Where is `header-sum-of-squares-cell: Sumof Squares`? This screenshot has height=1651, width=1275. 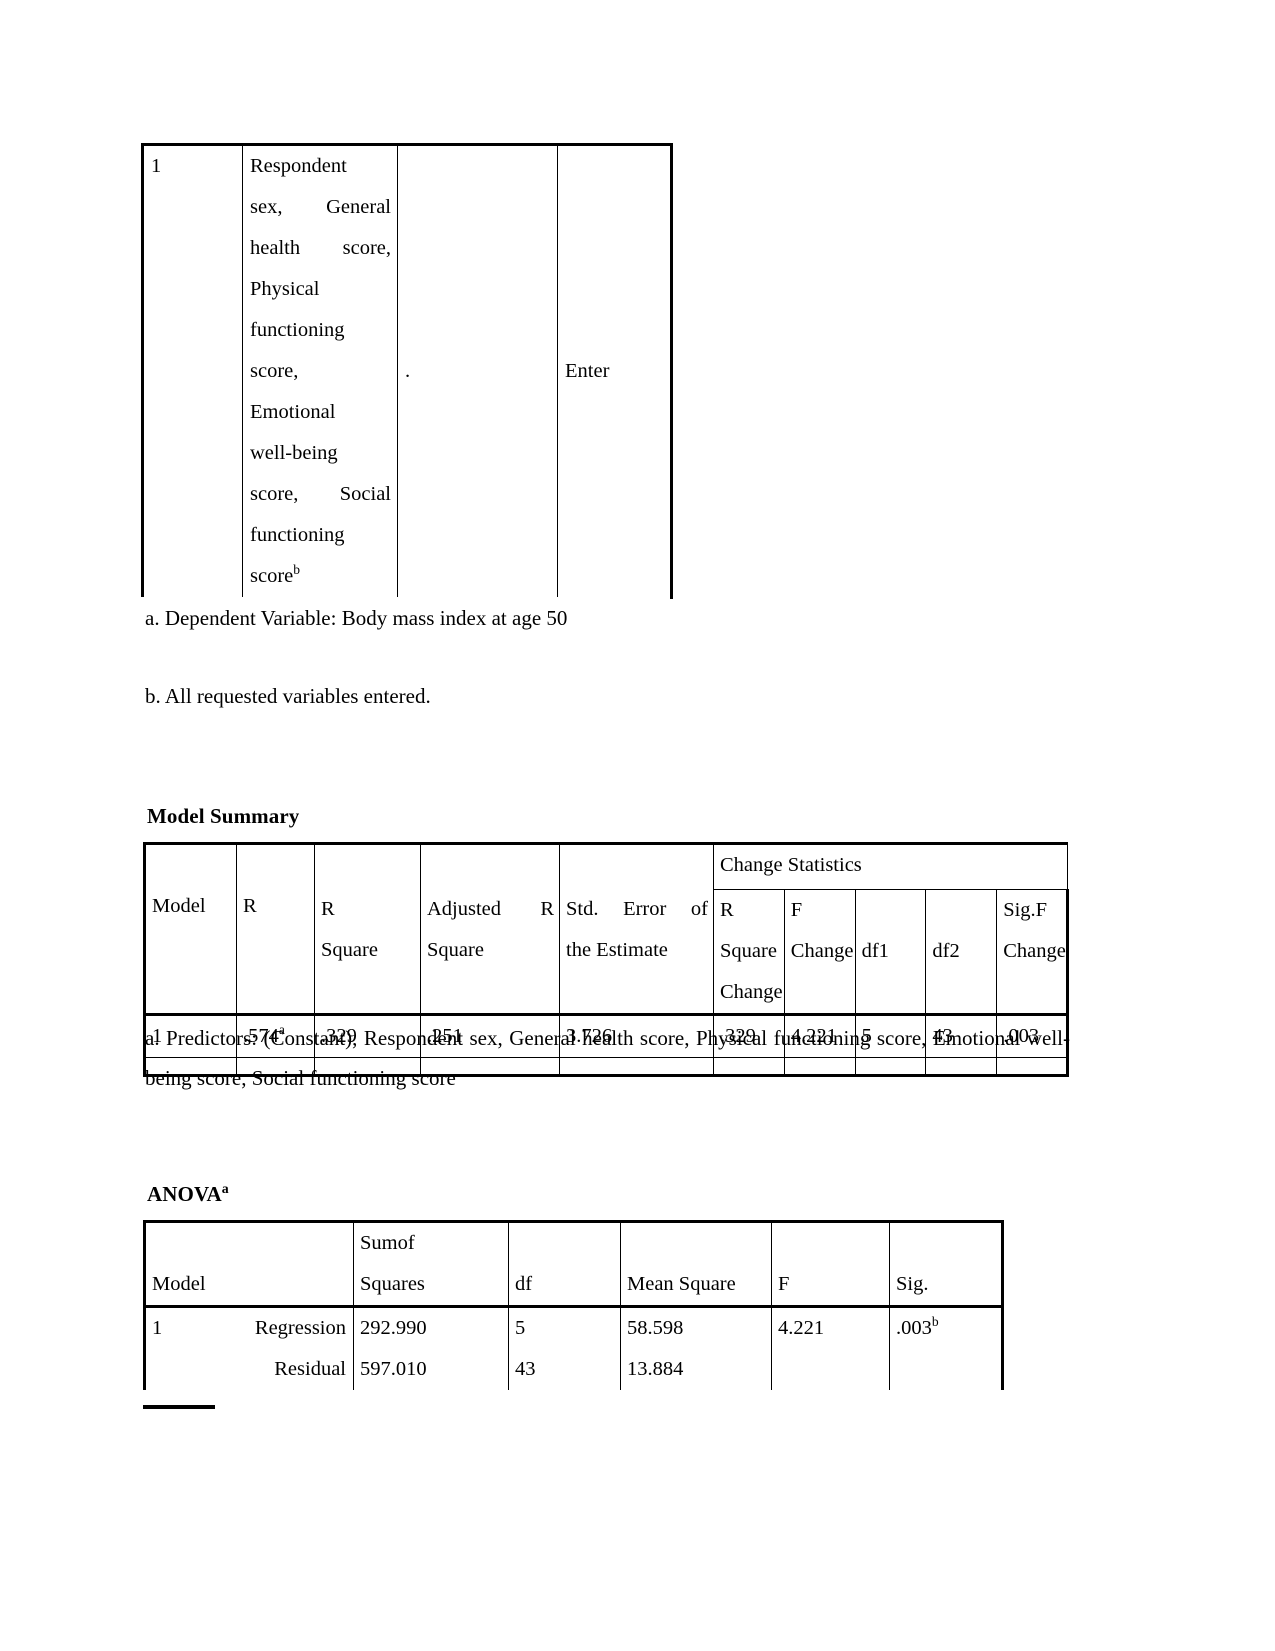
header-sum-of-squares-cell: Sumof Squares is located at coordinates (431, 1264).